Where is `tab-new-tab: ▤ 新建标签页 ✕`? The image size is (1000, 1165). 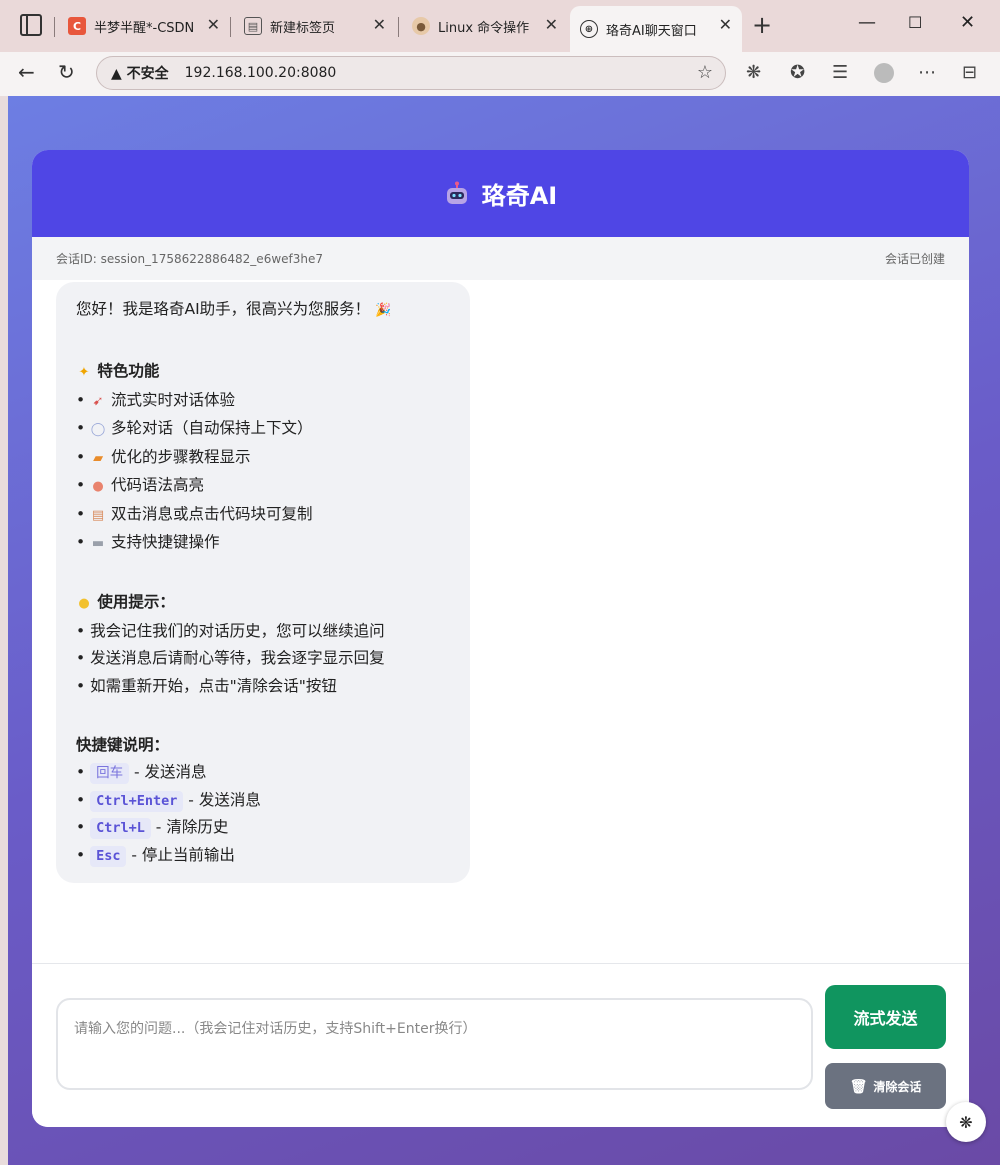 tab-new-tab: ▤ 新建标签页 ✕ is located at coordinates (315, 26).